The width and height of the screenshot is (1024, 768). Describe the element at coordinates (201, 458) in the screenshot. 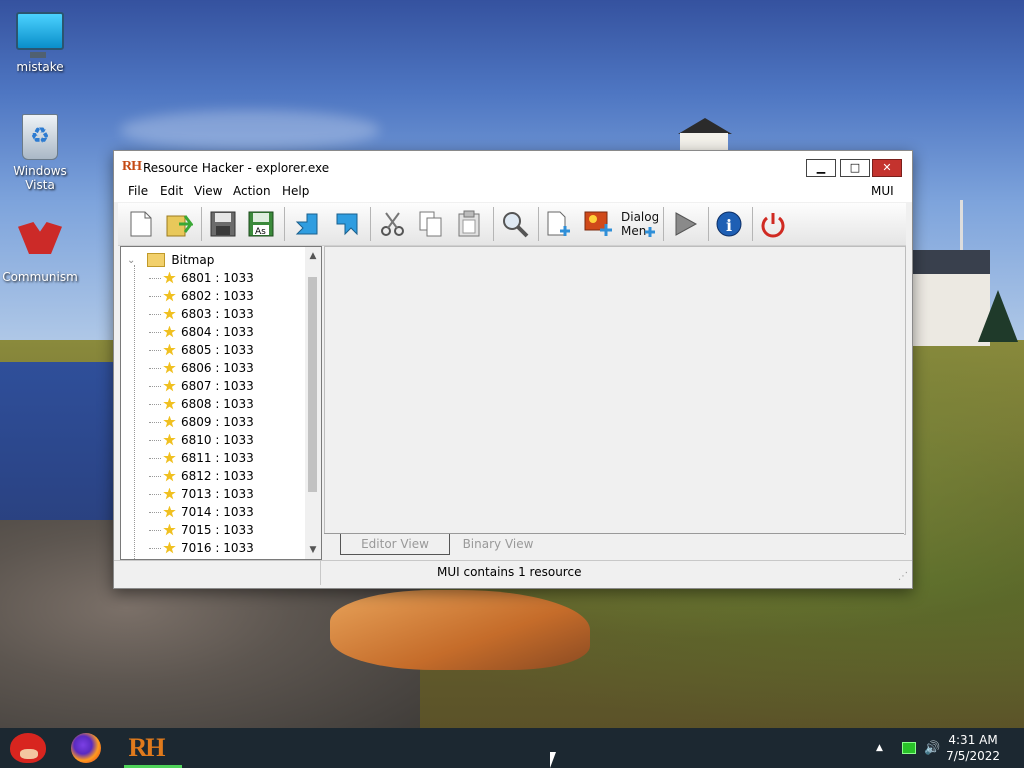

I see `tree-item: 6811 : 1033` at that location.